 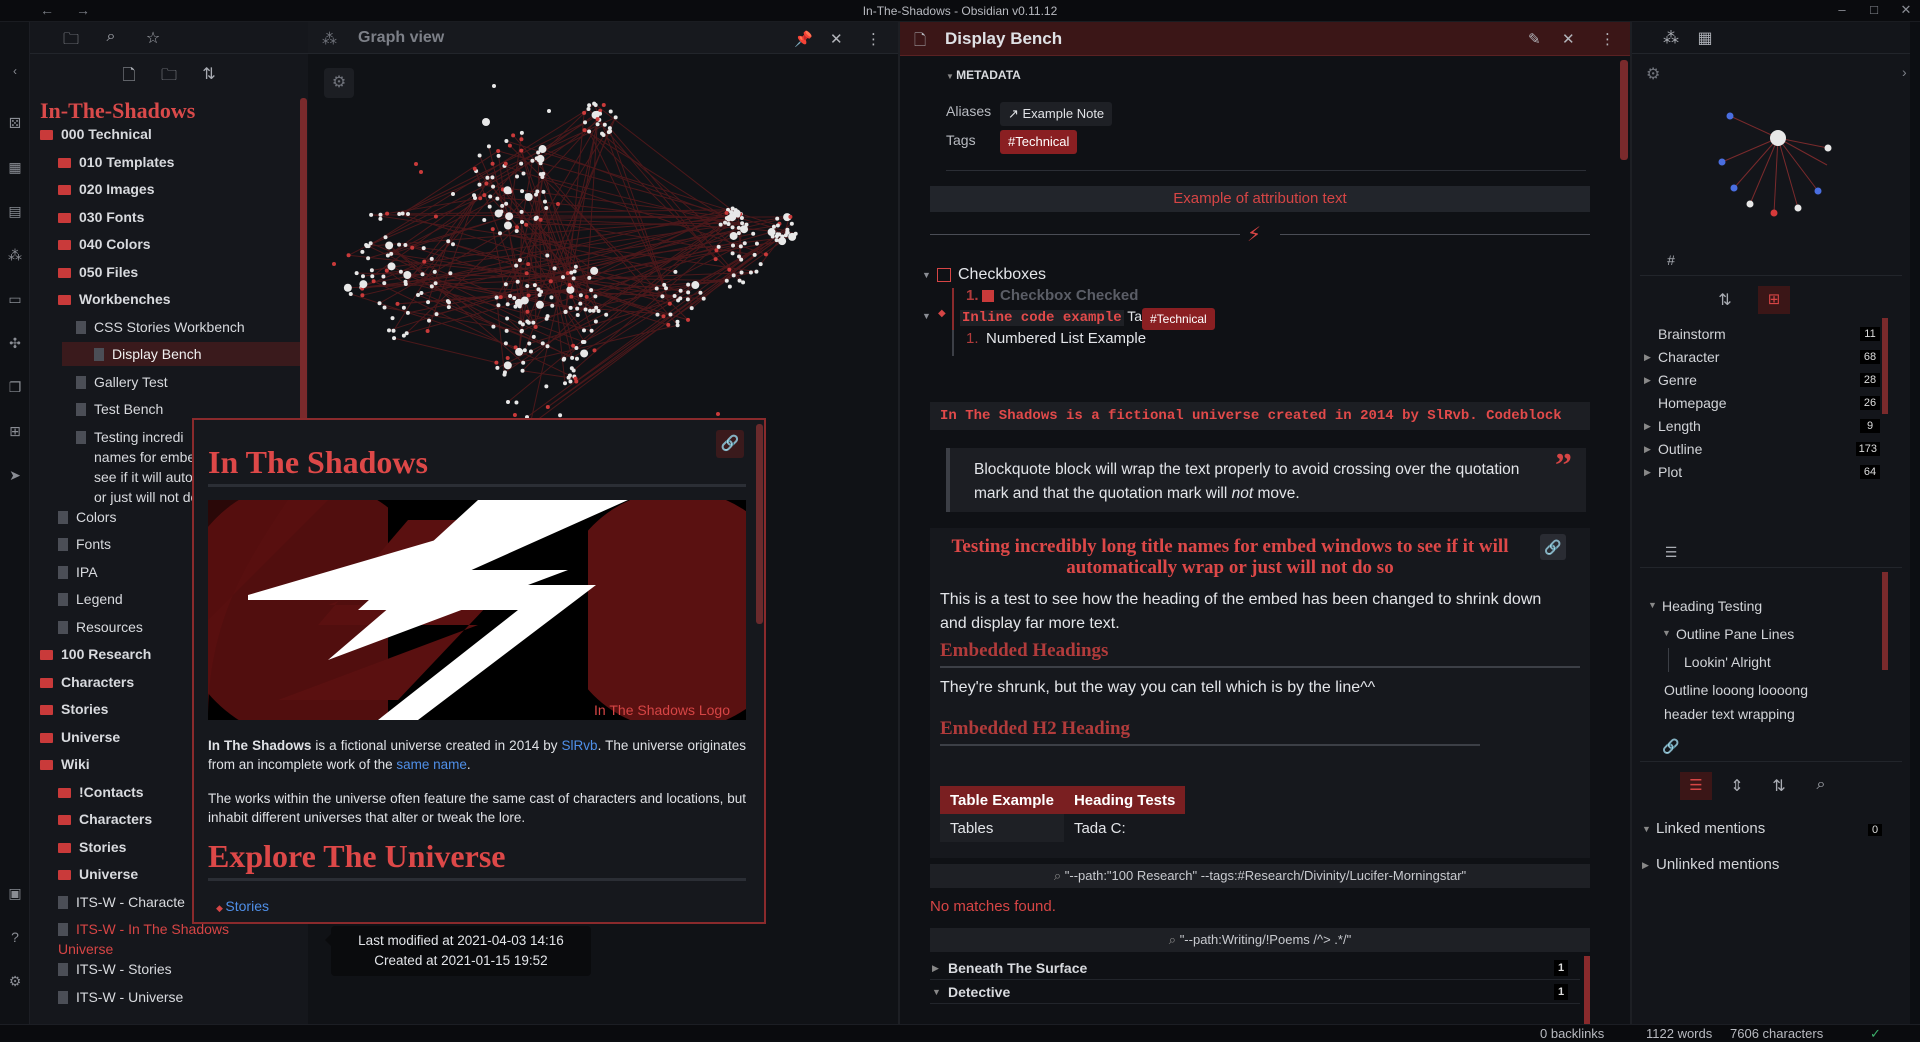 I want to click on collapse-icon: ‹, so click(x=15, y=71).